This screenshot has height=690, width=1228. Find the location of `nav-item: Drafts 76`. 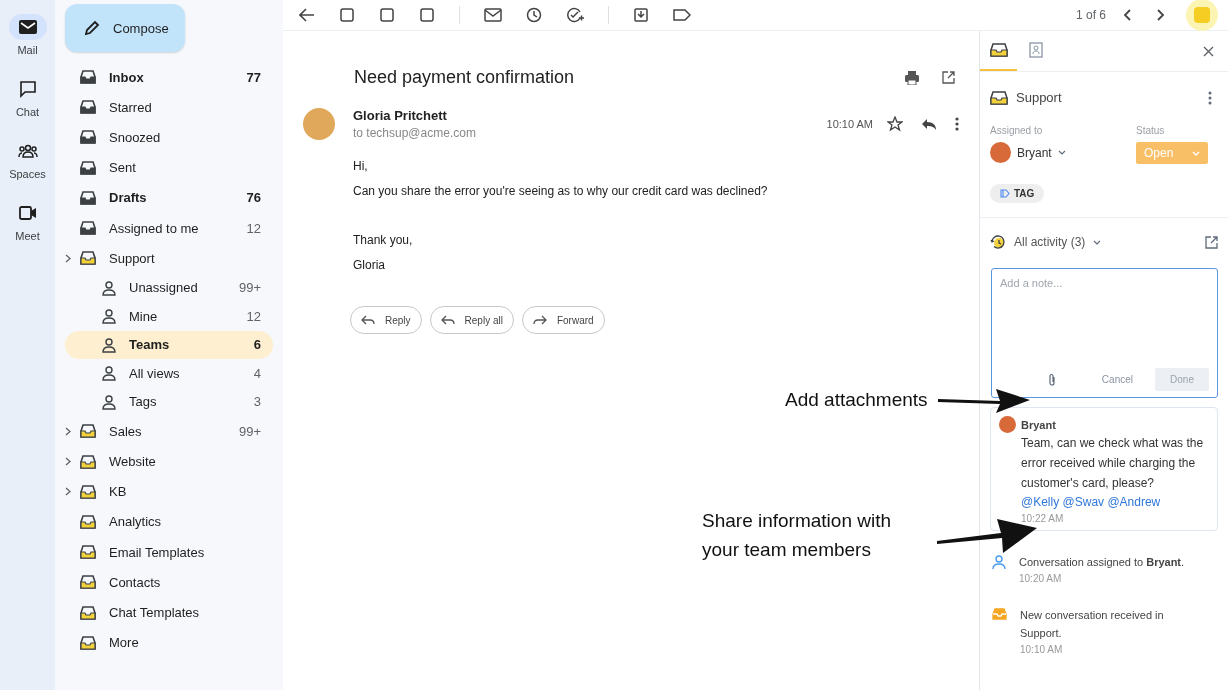

nav-item: Drafts 76 is located at coordinates (169, 197).